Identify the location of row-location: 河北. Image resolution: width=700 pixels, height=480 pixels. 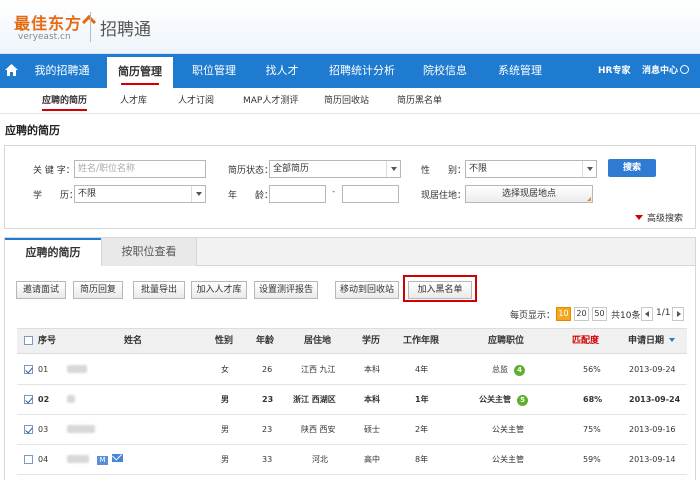
(320, 459).